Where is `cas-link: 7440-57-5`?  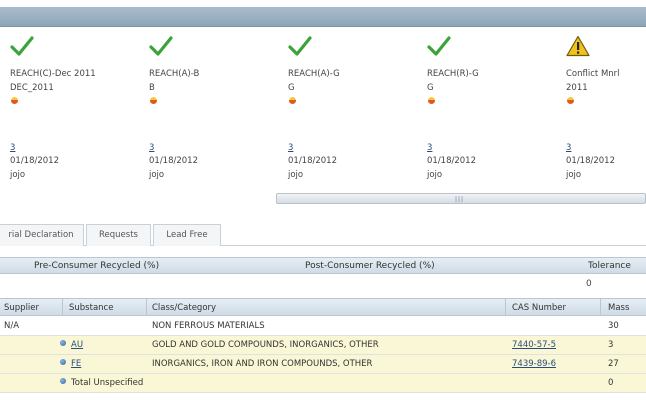
cas-link: 7440-57-5 is located at coordinates (534, 345).